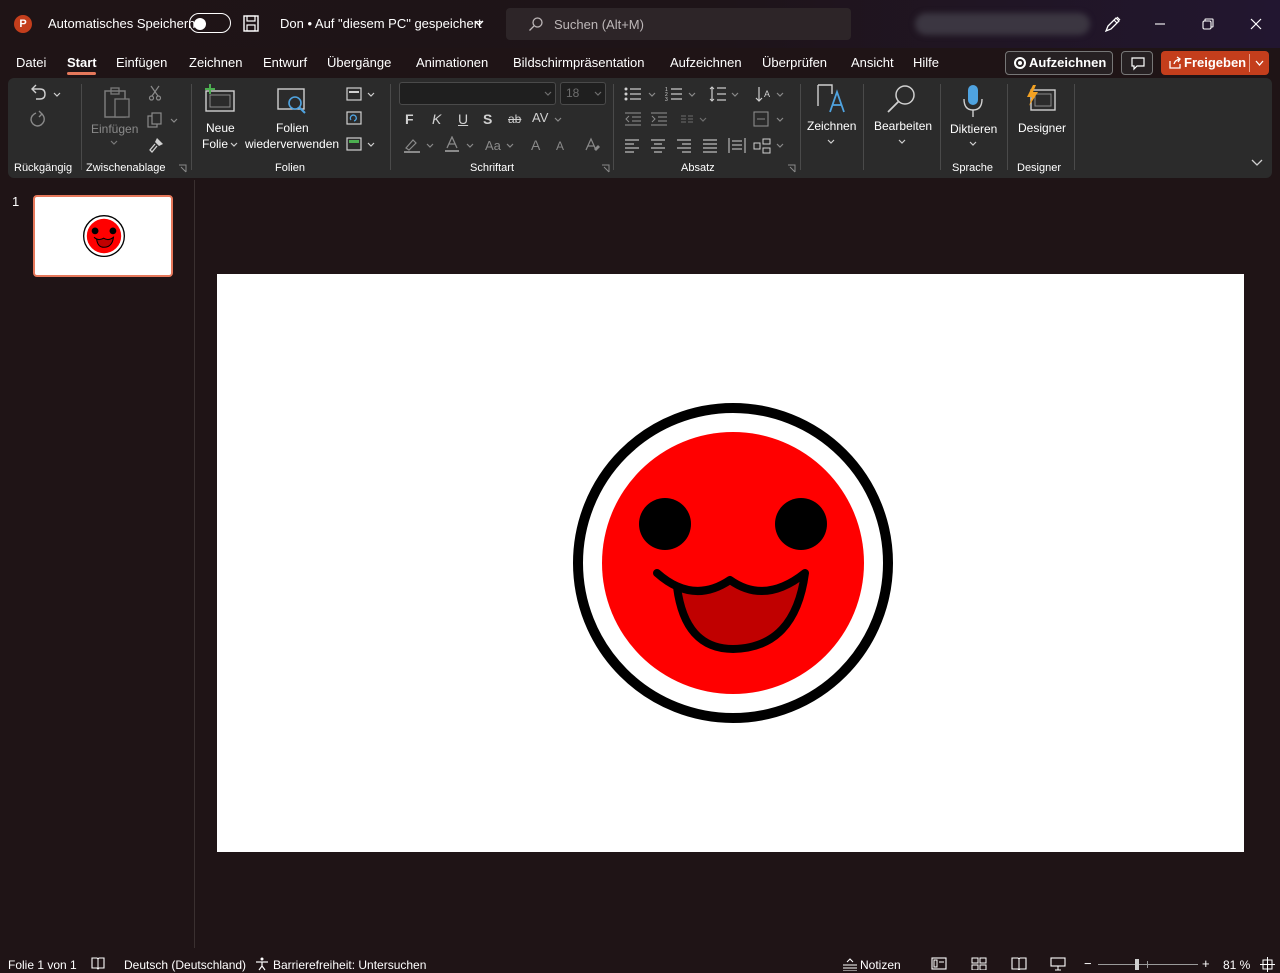  I want to click on tab-hilfe: Hilfe, so click(926, 62).